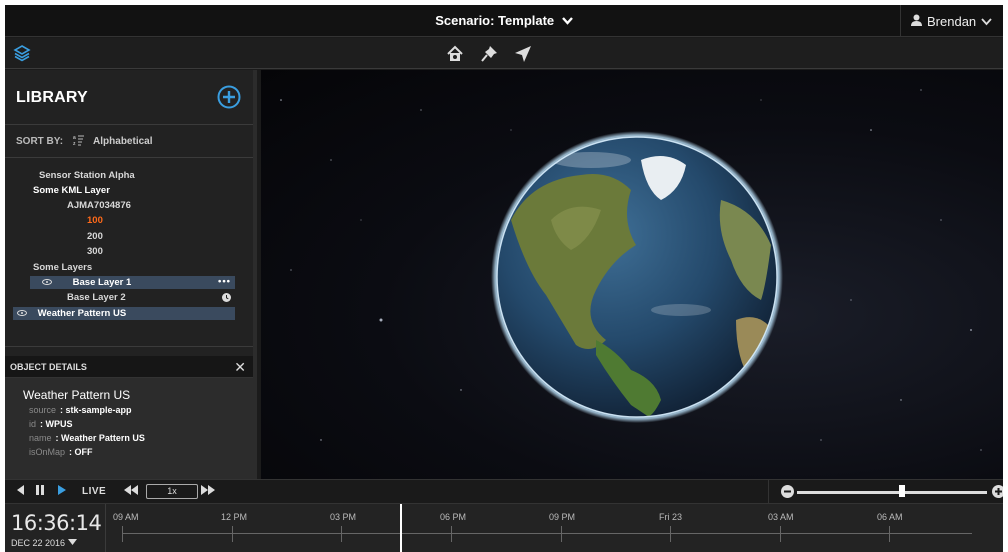 The height and width of the screenshot is (552, 1008). Describe the element at coordinates (523, 54) in the screenshot. I see `locate-arrow-icon` at that location.